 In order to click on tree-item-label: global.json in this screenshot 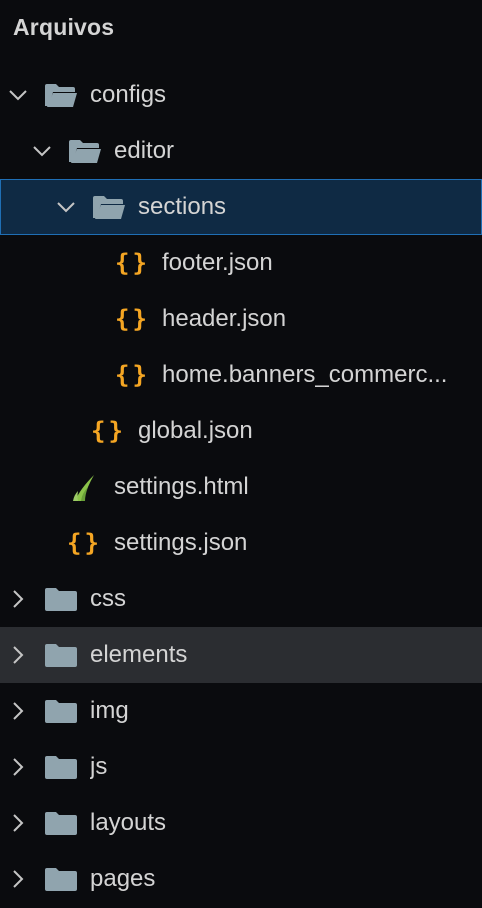, I will do `click(195, 430)`.